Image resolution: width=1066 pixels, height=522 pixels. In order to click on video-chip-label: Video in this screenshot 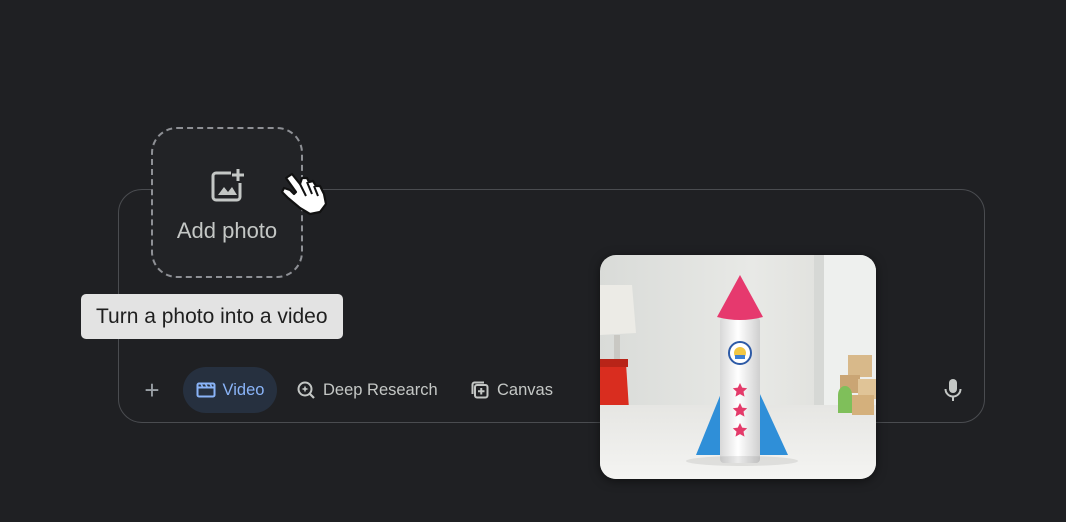, I will do `click(243, 389)`.